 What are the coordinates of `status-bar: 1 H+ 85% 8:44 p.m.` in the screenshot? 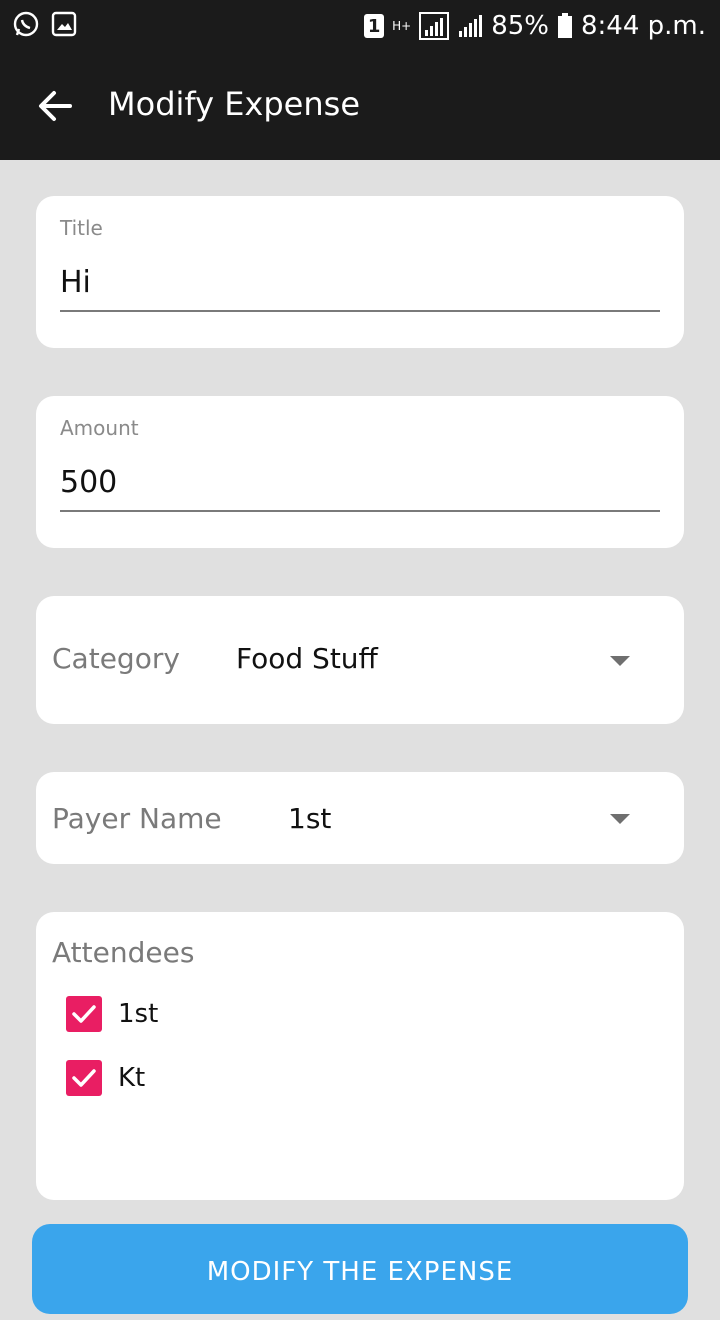 It's located at (360, 26).